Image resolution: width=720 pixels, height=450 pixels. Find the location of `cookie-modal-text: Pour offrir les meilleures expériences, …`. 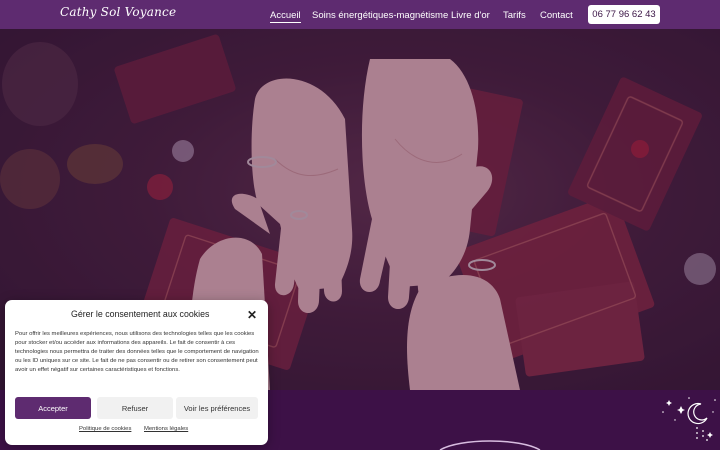

cookie-modal-text: Pour offrir les meilleures expériences, … is located at coordinates (137, 352).